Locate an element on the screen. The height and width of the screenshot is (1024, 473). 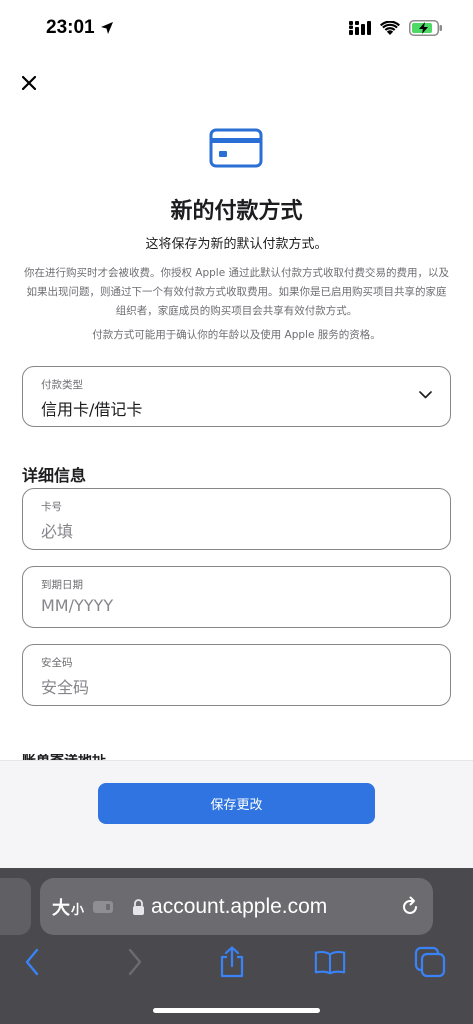
security-code-placeholder: 安全码 is located at coordinates (65, 687).